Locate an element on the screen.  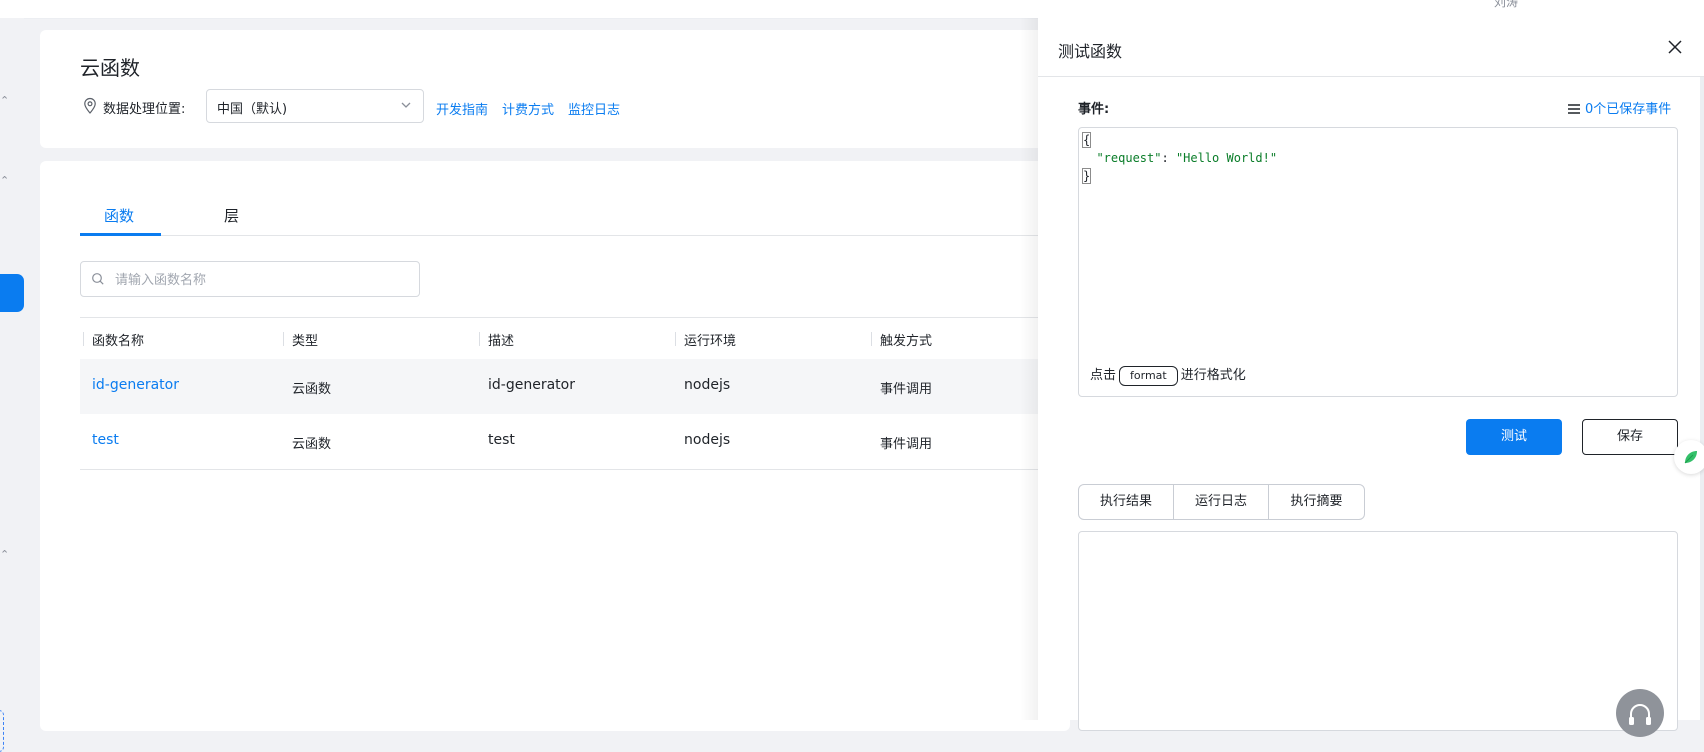
leaf-icon is located at coordinates (1690, 457).